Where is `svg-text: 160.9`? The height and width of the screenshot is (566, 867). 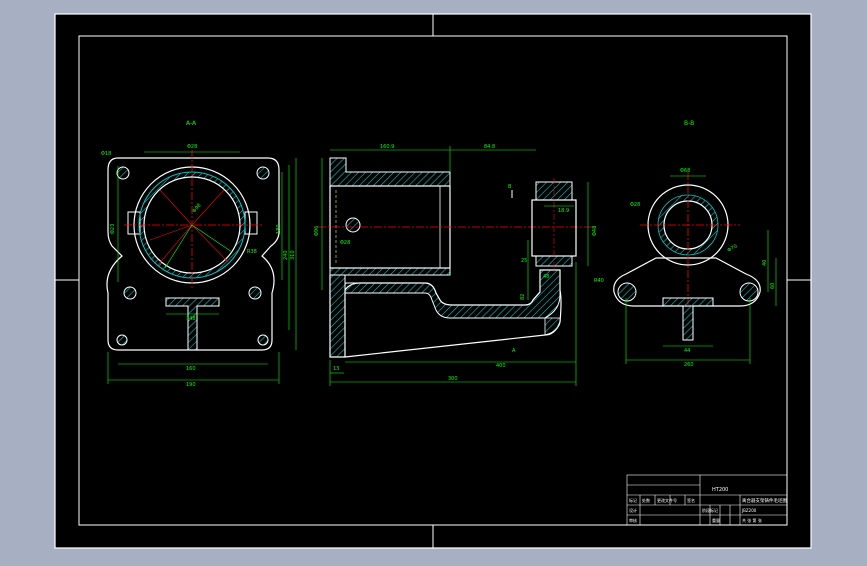
svg-text: 160.9 is located at coordinates (387, 147).